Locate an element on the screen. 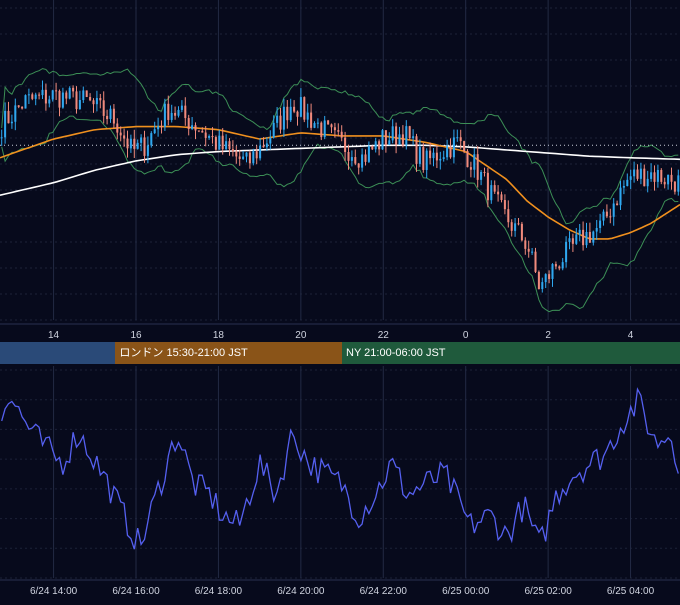  oscillator-x-tick-label: 6/24 18:00 is located at coordinates (219, 591).